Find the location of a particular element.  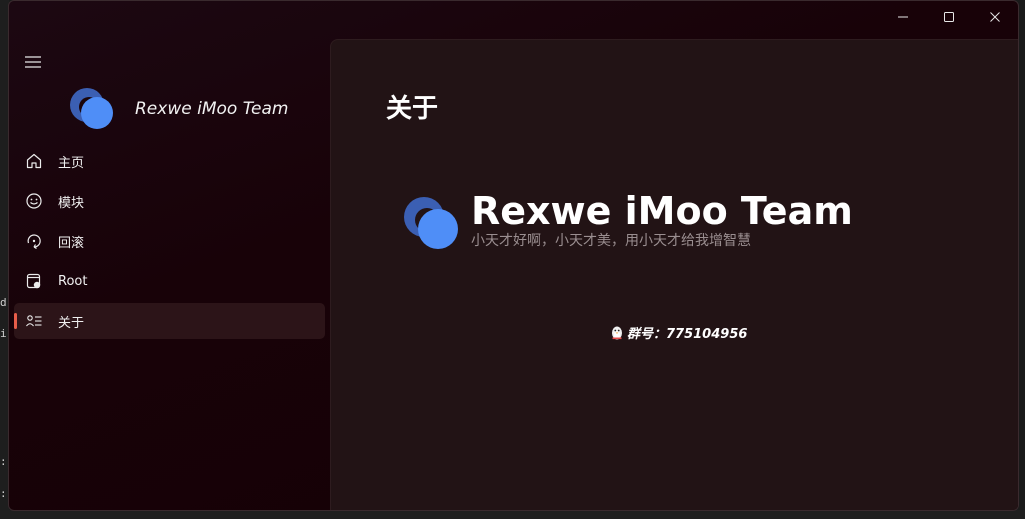

hero: Rexwe iMoo Team 小天才好啊，小天才美，用小天才给我增智慧 is located at coordinates (628, 220).